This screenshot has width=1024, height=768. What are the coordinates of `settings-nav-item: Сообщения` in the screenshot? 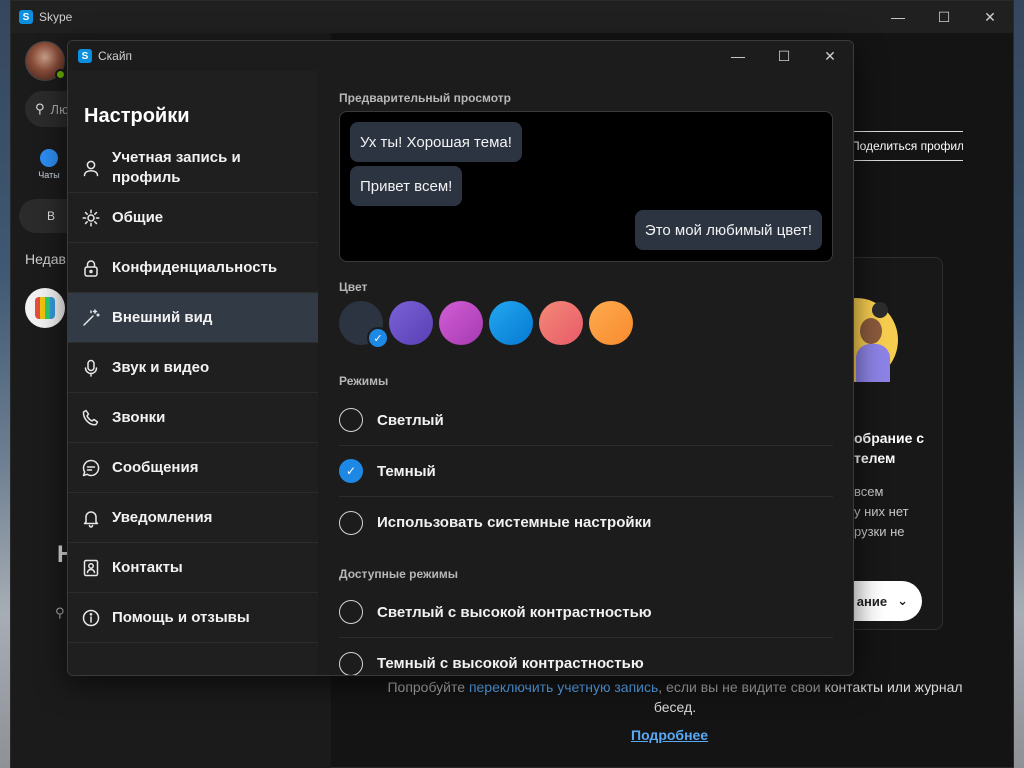 It's located at (193, 468).